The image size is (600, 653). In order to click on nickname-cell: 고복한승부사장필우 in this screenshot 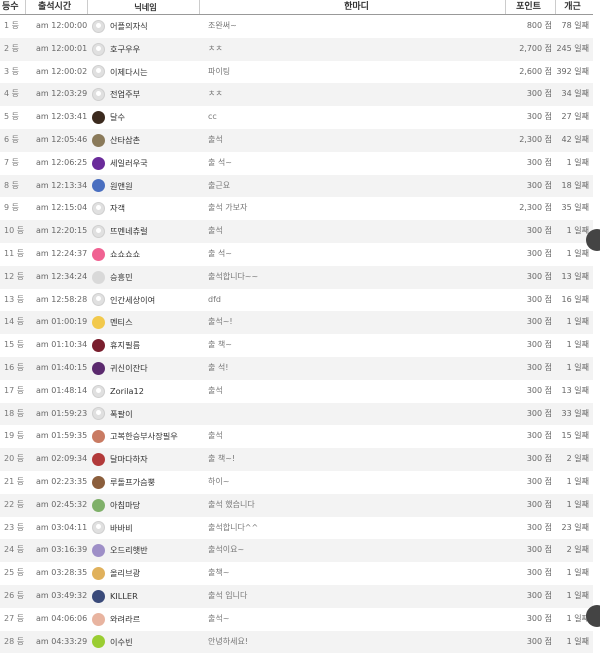, I will do `click(144, 436)`.